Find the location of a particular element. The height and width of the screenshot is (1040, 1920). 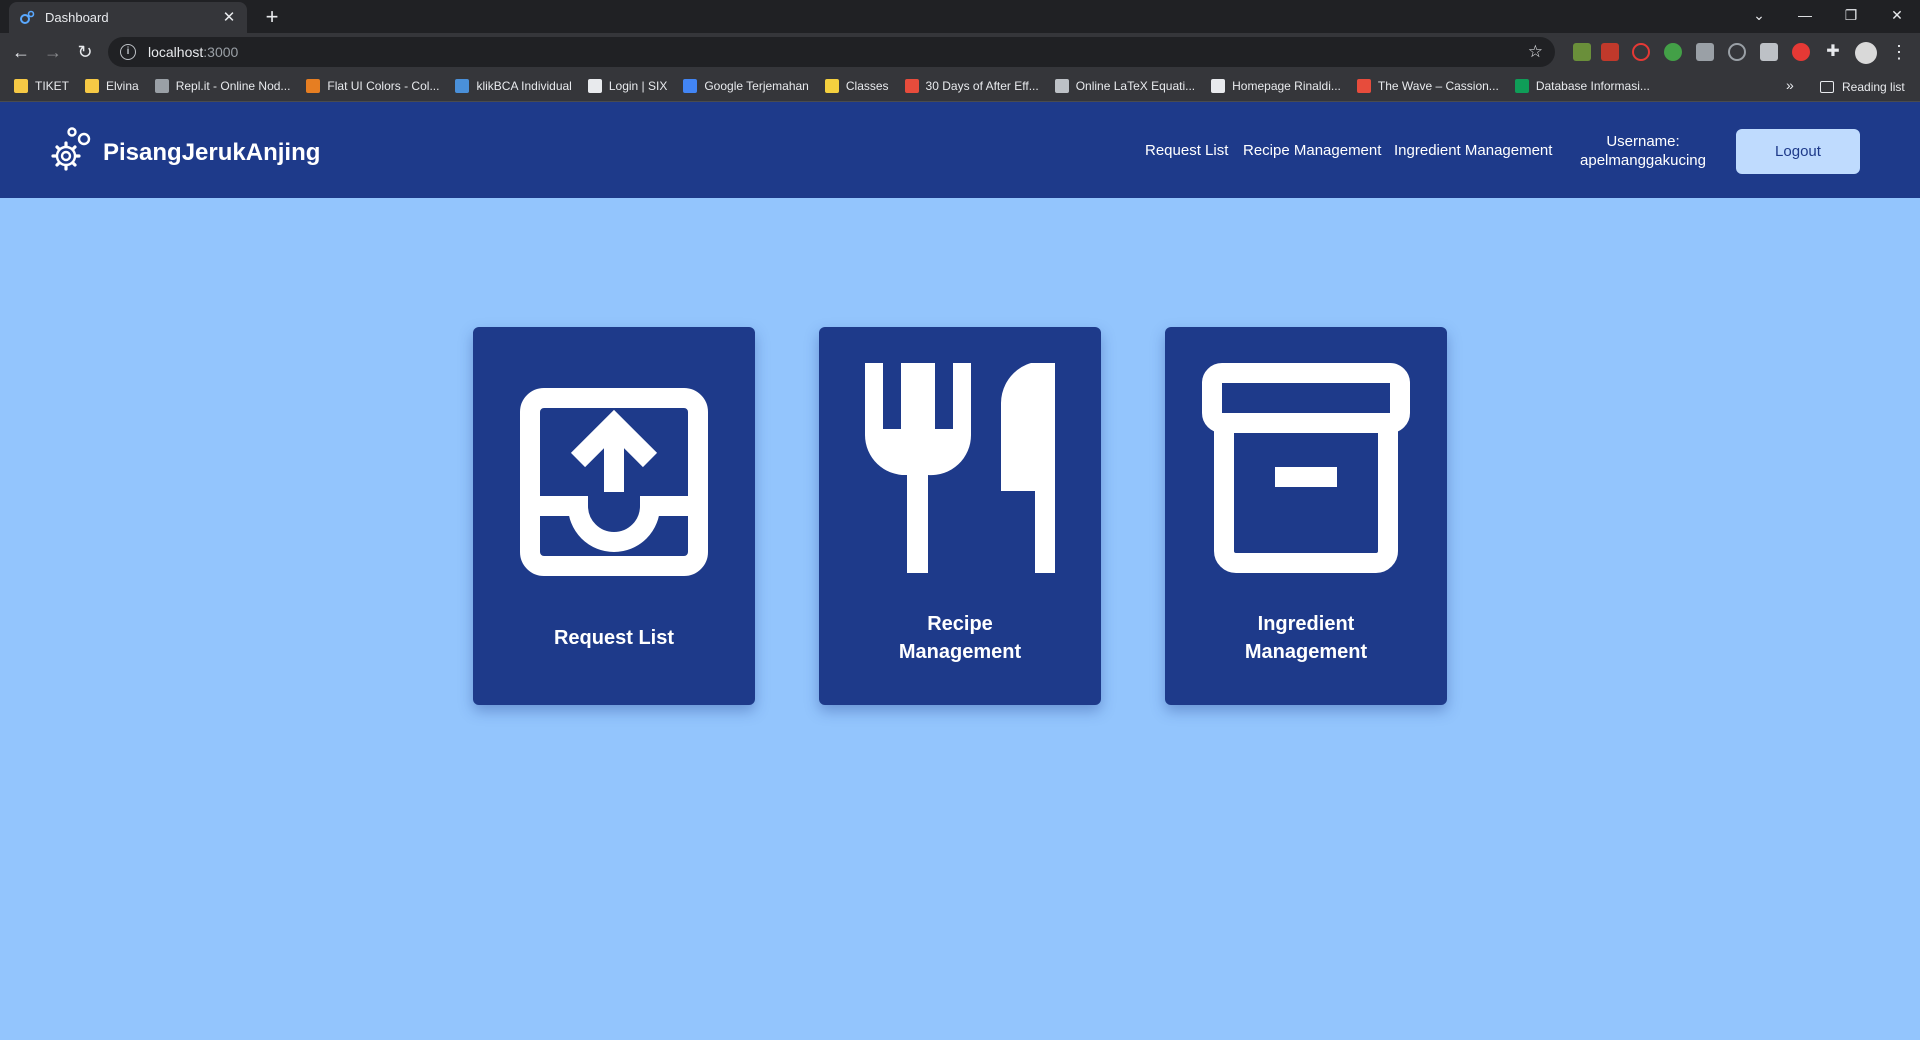

close-tab-icon: ✕ is located at coordinates (229, 17).